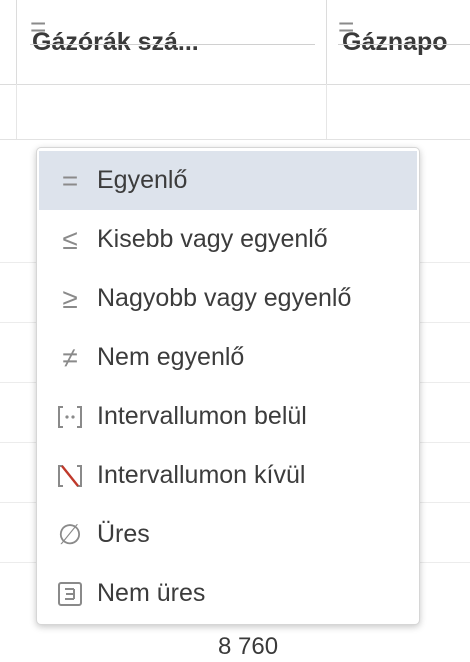  What do you see at coordinates (235, 112) in the screenshot?
I see `filter-row` at bounding box center [235, 112].